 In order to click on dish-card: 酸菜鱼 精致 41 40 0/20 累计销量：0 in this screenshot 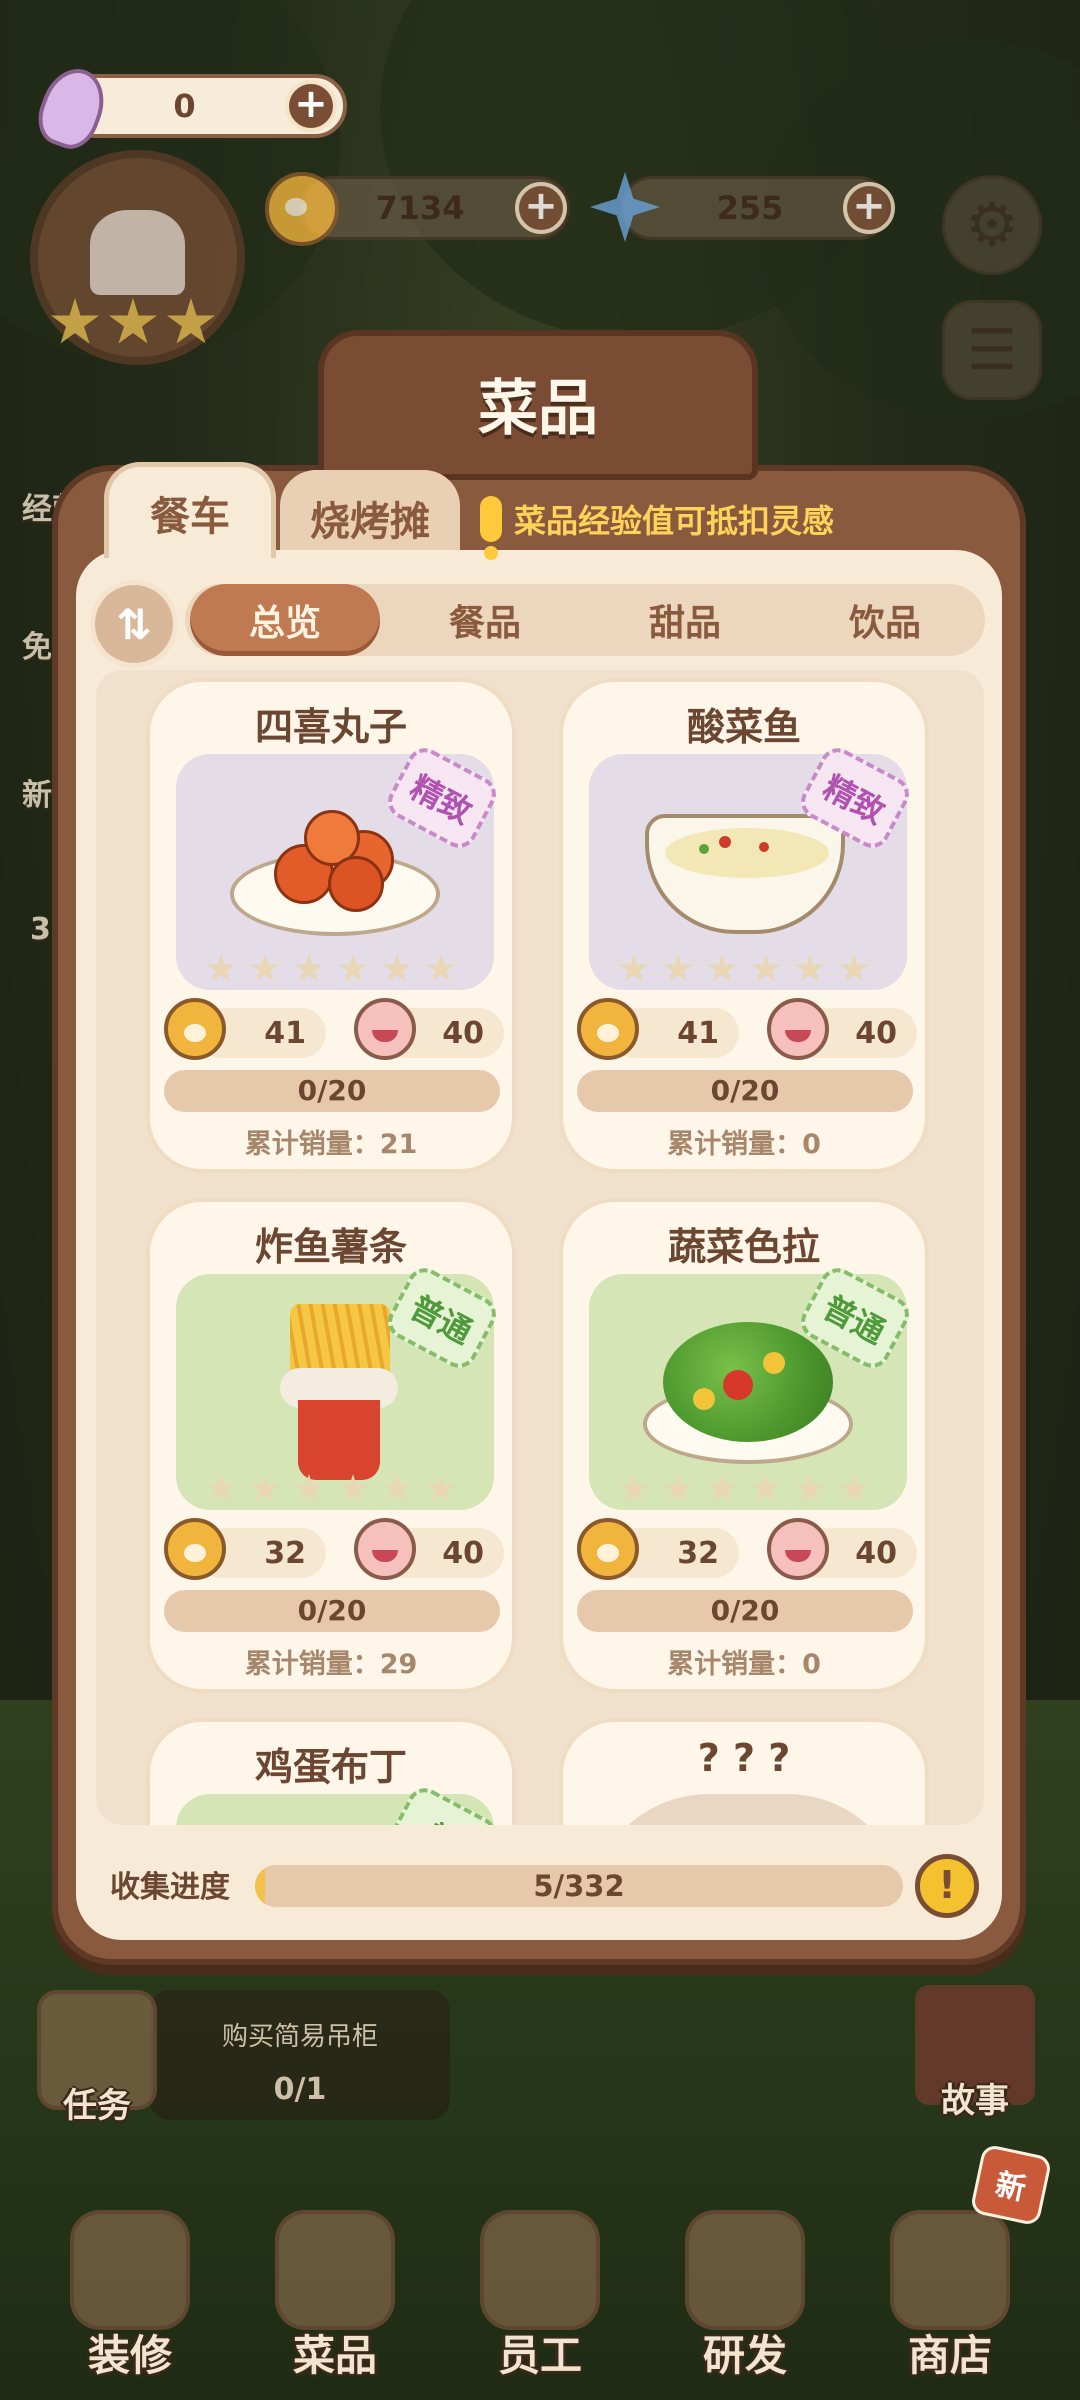, I will do `click(744, 925)`.